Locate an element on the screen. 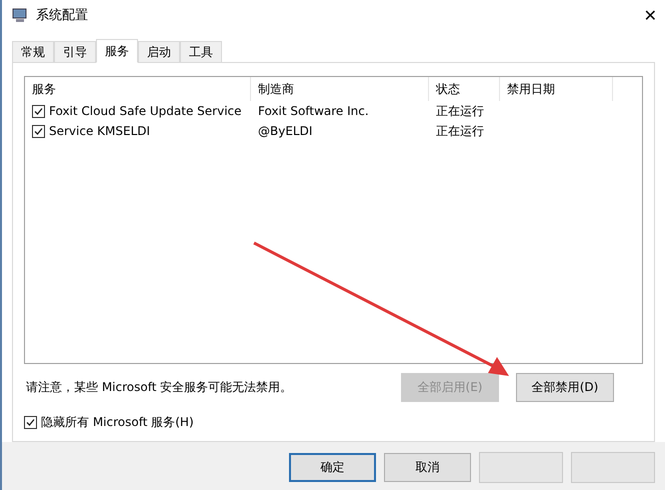 The image size is (665, 490). tab: 启动 is located at coordinates (159, 51).